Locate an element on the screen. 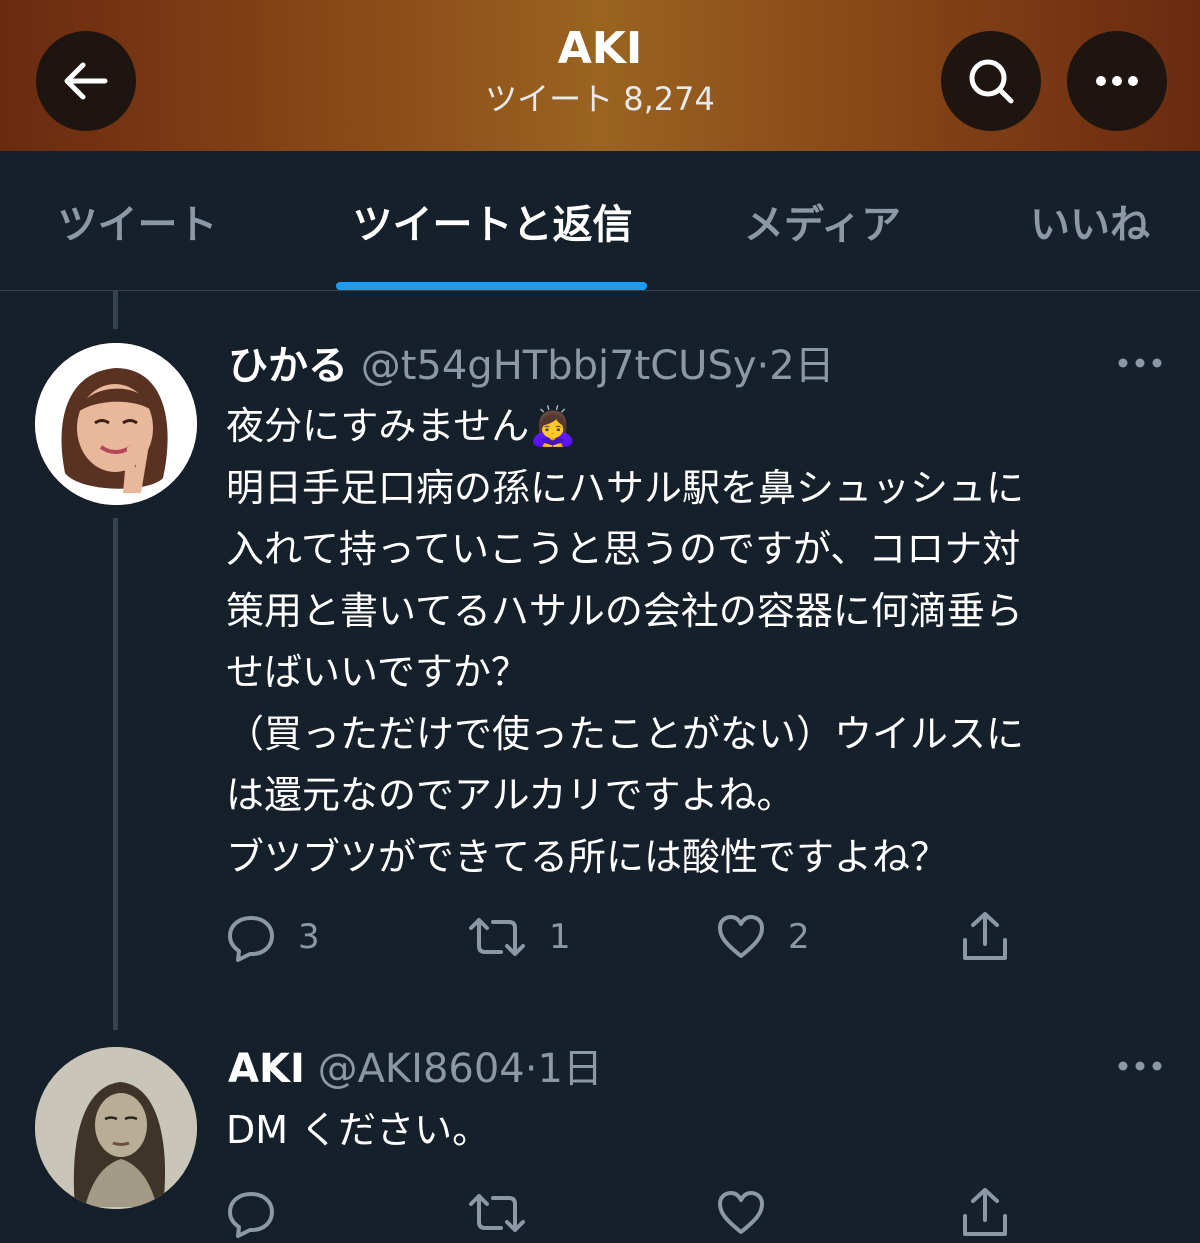 The width and height of the screenshot is (1200, 1243). tweet-time: 1日 is located at coordinates (569, 1069).